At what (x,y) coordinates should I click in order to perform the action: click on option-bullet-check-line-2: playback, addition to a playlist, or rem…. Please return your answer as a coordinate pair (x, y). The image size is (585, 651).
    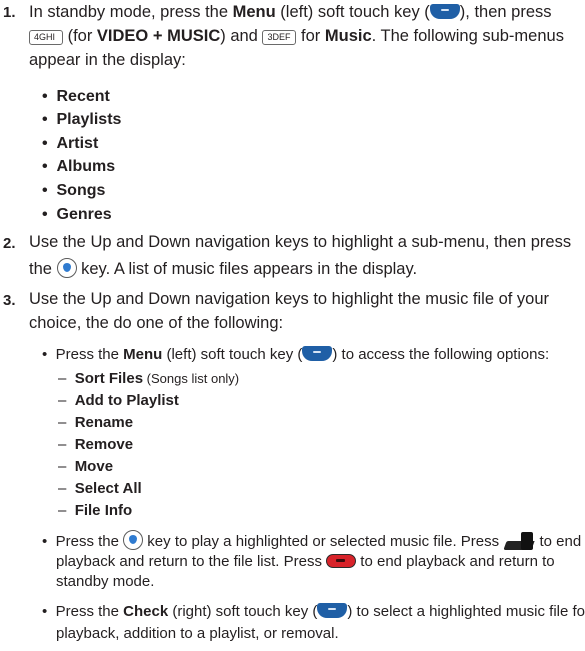
    Looking at the image, I should click on (197, 633).